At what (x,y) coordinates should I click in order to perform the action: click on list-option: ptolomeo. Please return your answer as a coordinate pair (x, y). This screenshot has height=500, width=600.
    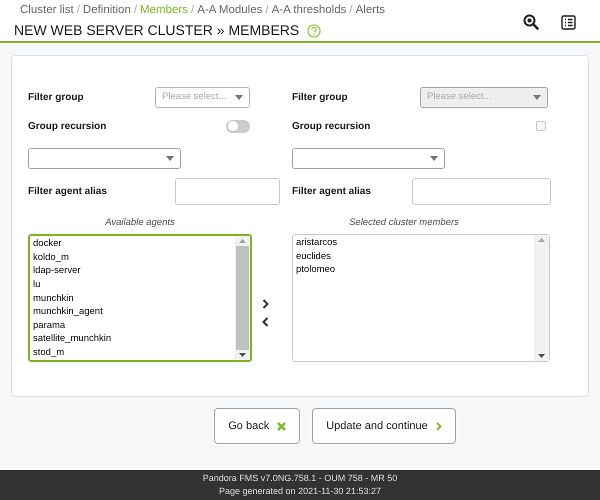
    Looking at the image, I should click on (415, 270).